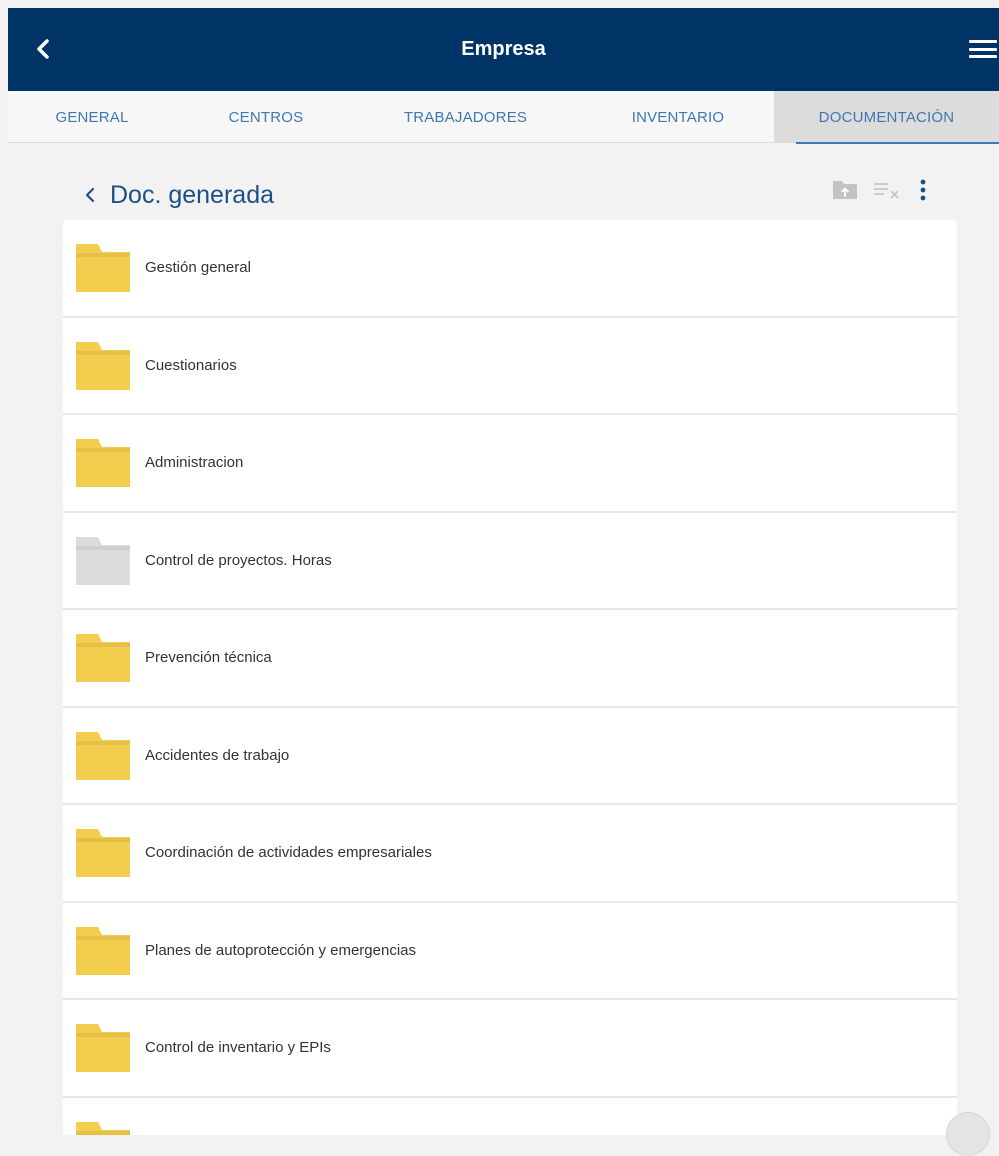 The width and height of the screenshot is (999, 1156). Describe the element at coordinates (510, 269) in the screenshot. I see `folder-row: Gestión general` at that location.